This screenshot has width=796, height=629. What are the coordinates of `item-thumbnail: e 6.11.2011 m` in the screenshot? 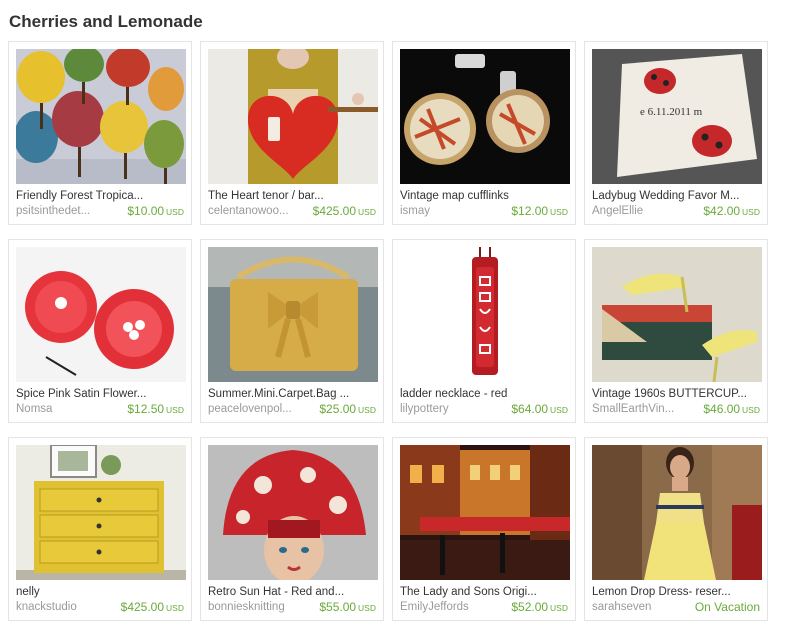 It's located at (677, 116).